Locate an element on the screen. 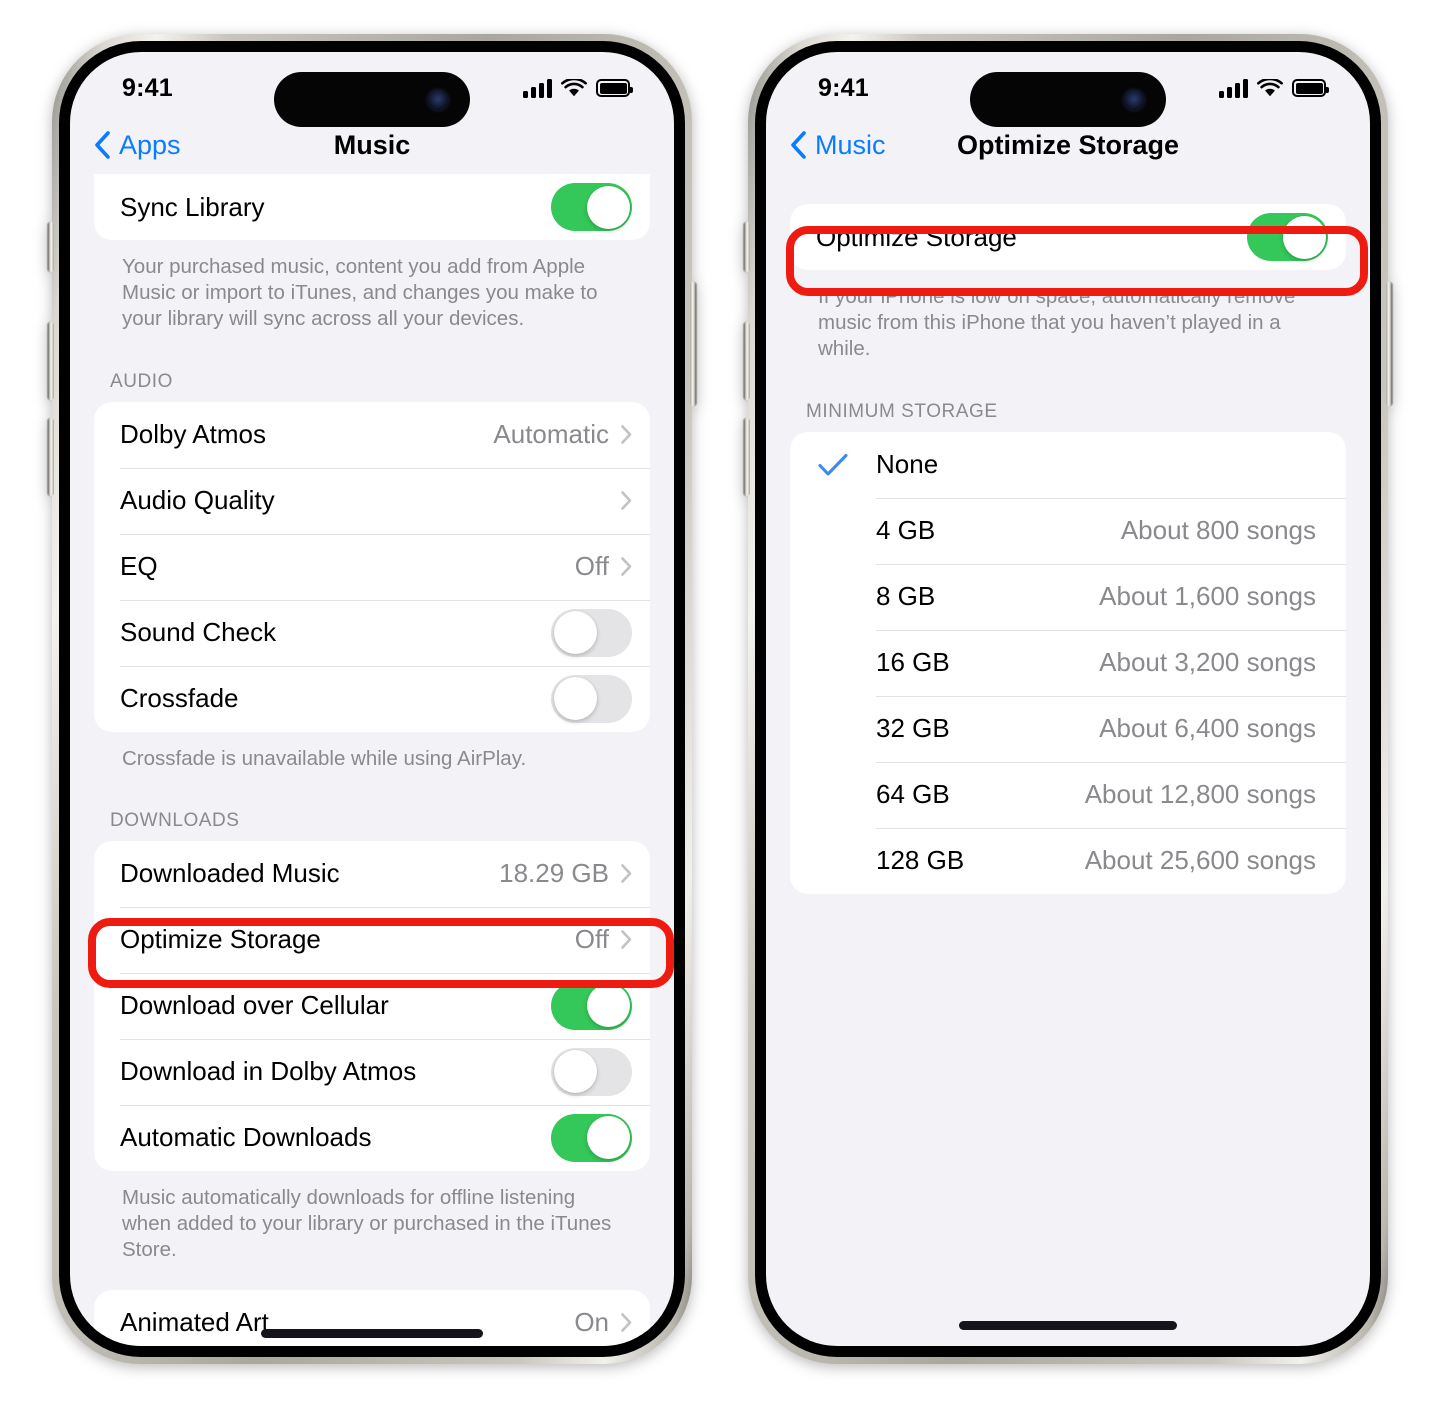 Image resolution: width=1440 pixels, height=1418 pixels. toggle-sound-check is located at coordinates (591, 632).